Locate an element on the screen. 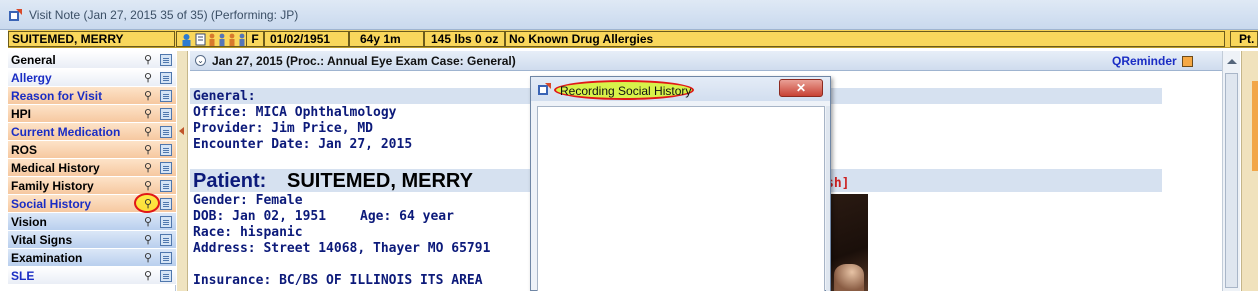 The height and width of the screenshot is (291, 1258). right-panel-strip is located at coordinates (1249, 171).